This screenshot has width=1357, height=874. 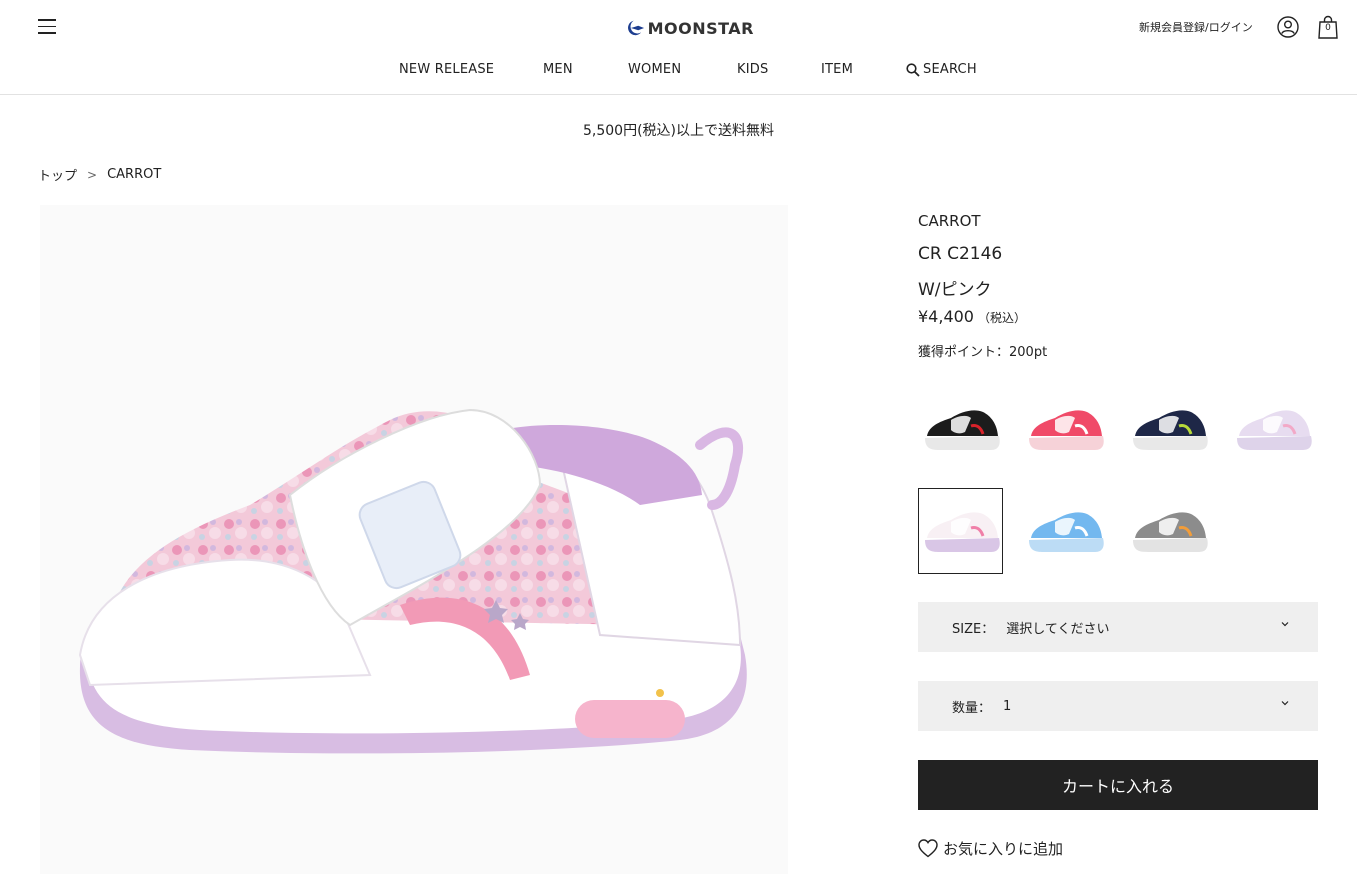 I want to click on color-swatch-navy, so click(x=1168, y=429).